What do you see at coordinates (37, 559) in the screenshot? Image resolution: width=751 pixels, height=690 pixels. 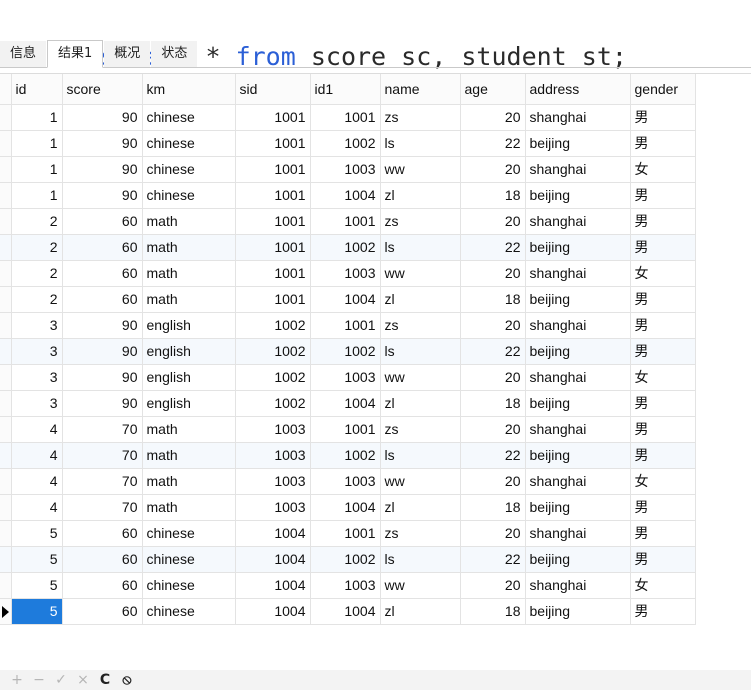 I see `cell-id: 5` at bounding box center [37, 559].